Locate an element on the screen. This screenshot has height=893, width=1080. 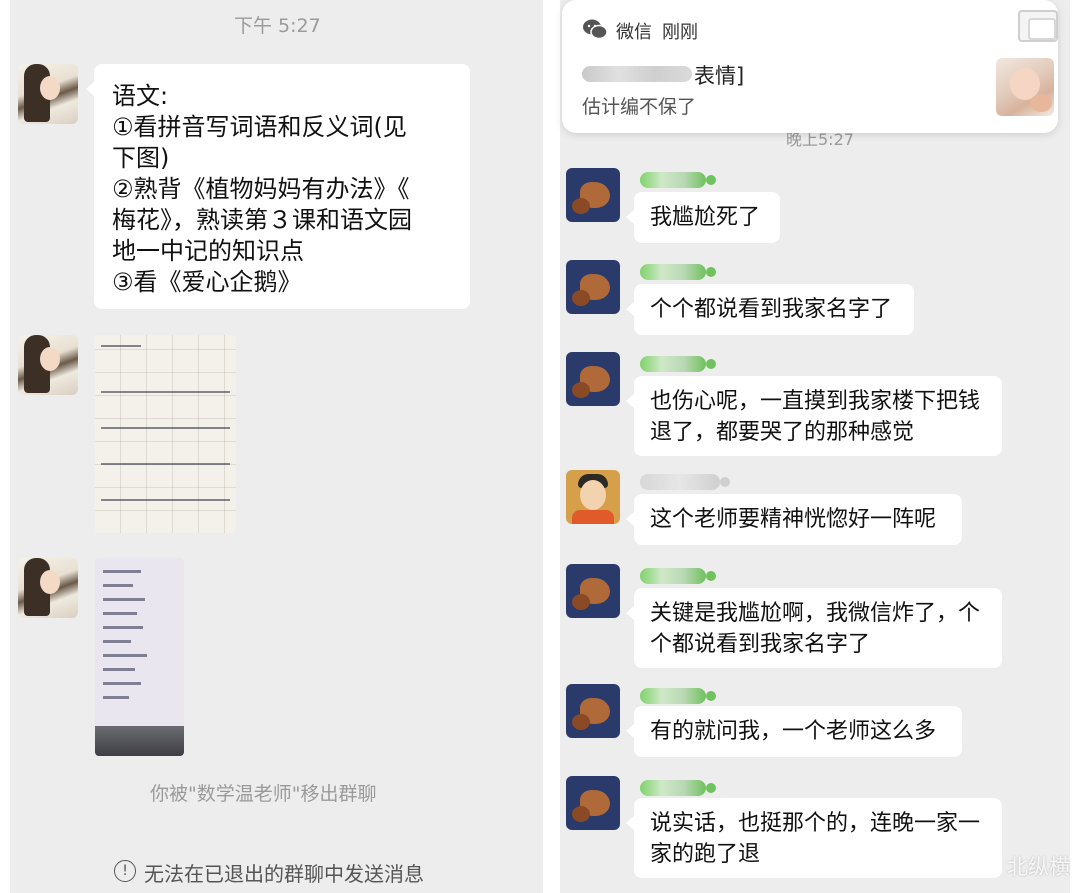
chat-bubble: 这个老师要精神恍惚好一阵呢 is located at coordinates (794, 519).